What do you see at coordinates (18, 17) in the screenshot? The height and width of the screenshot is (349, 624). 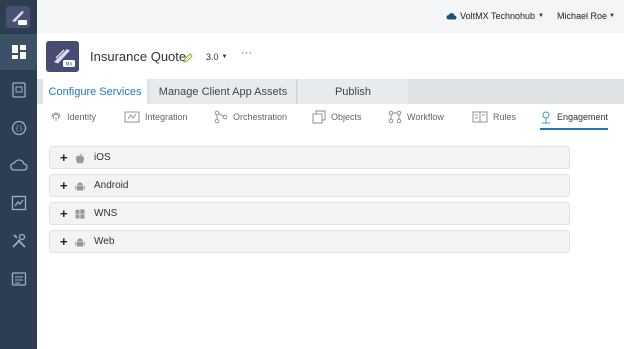 I see `product-logo` at bounding box center [18, 17].